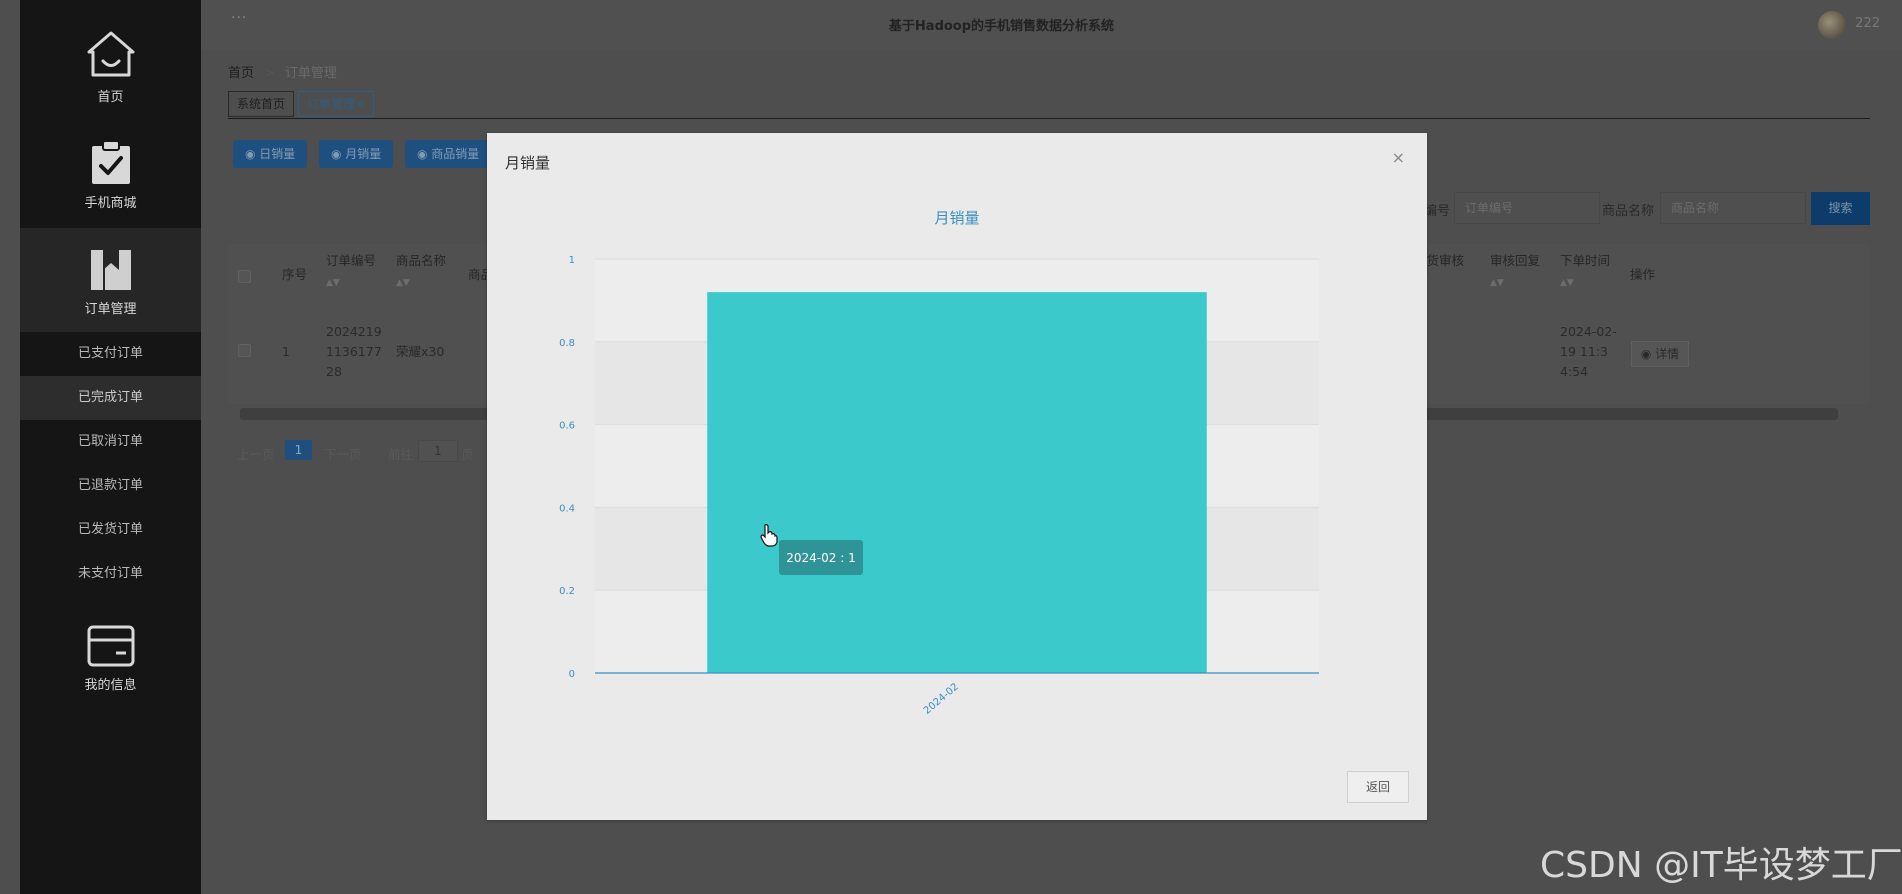 This screenshot has width=1902, height=894. What do you see at coordinates (1648, 354) in the screenshot?
I see `eye-icon: ◉` at bounding box center [1648, 354].